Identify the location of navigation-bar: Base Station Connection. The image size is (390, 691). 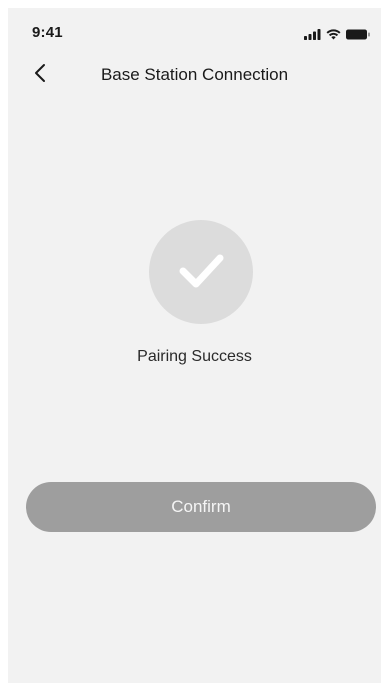
(194, 75).